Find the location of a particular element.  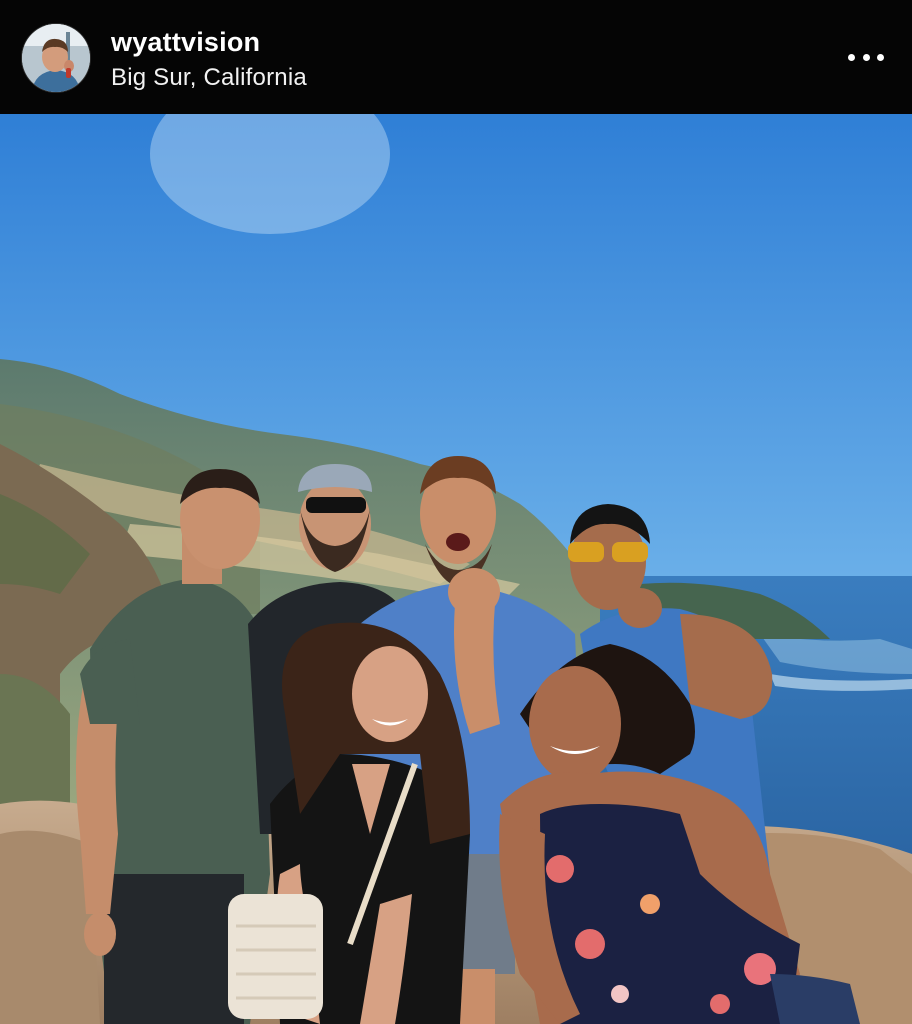

profile-avatar is located at coordinates (56, 58).